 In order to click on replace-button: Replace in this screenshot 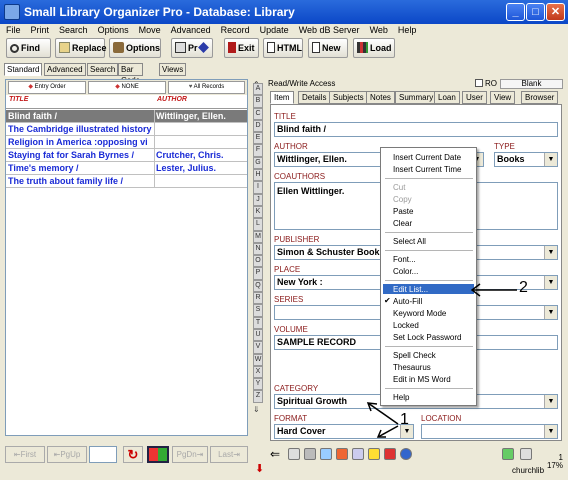, I will do `click(81, 48)`.